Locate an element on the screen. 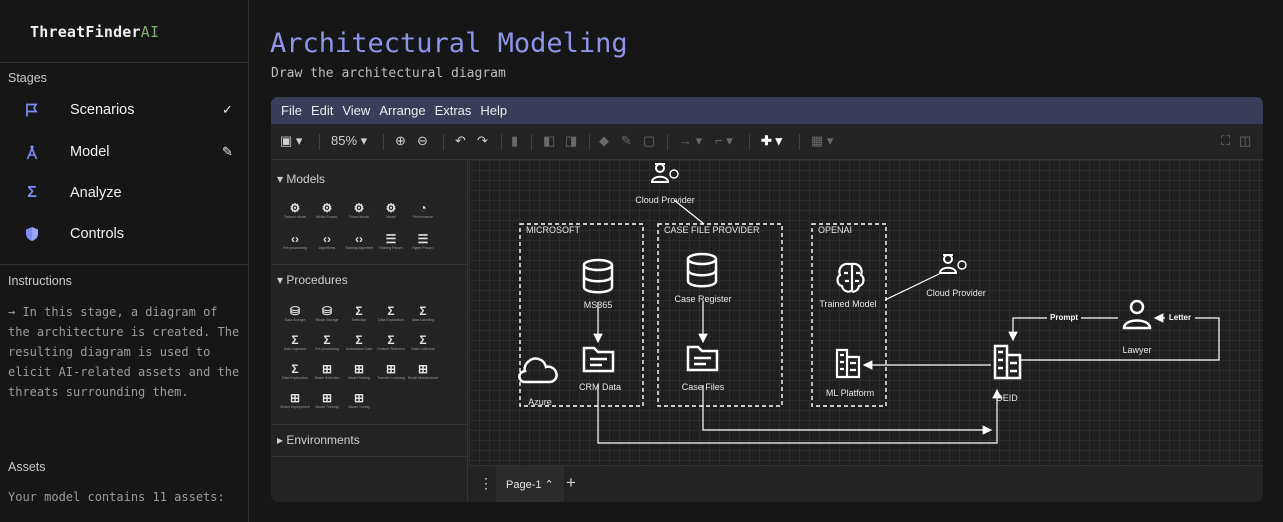 The image size is (1283, 522). format-panel-icon: ▣ ▾ is located at coordinates (291, 141).